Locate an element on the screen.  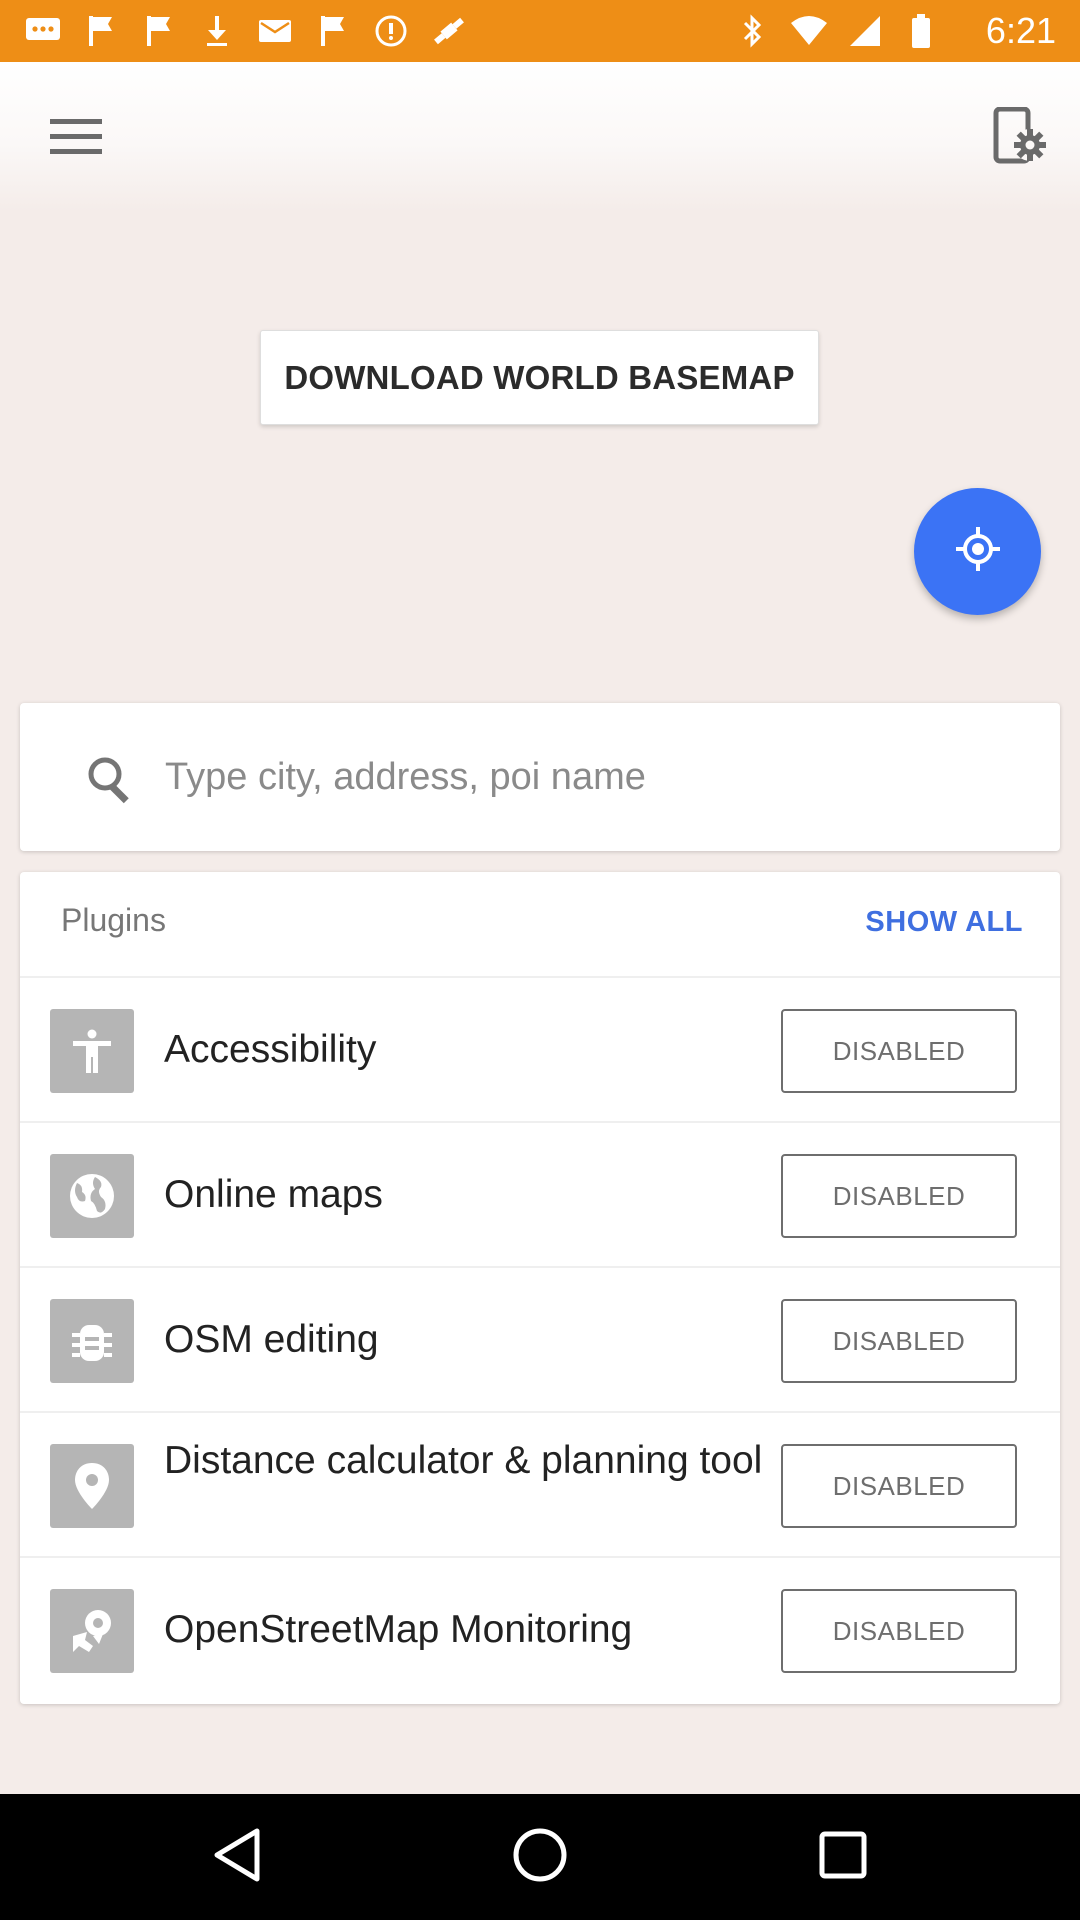
plugin-row-online-maps: Online maps DISABLED is located at coordinates (540, 1195).